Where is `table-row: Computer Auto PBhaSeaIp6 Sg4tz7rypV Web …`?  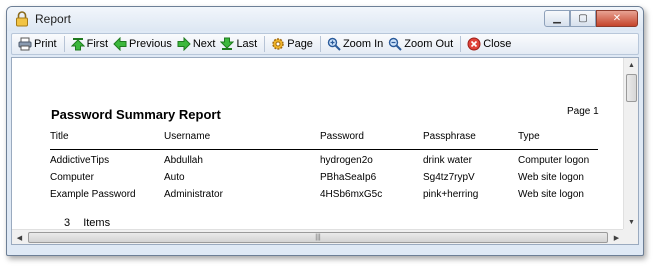 table-row: Computer Auto PBhaSeaIp6 Sg4tz7rypV Web … is located at coordinates (318, 179).